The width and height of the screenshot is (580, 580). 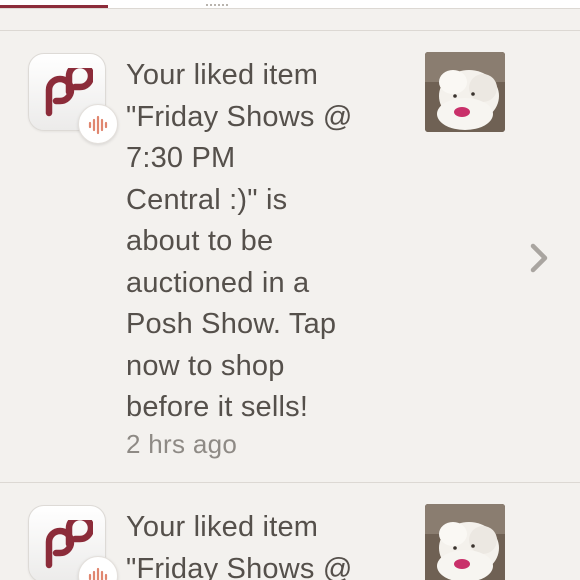 I want to click on tab-more-indicator, so click(x=217, y=3).